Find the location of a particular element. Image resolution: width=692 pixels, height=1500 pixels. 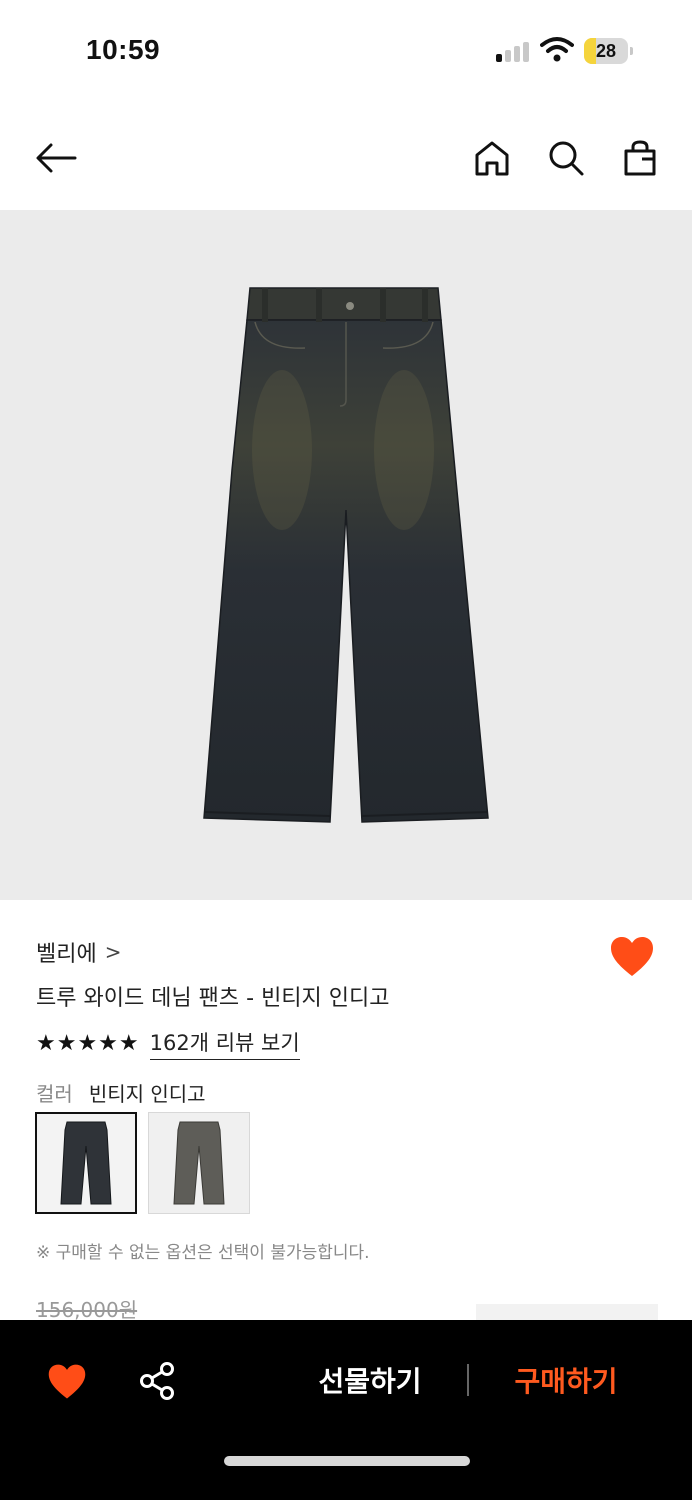

brand-link: 벨리에 > is located at coordinates (79, 952).